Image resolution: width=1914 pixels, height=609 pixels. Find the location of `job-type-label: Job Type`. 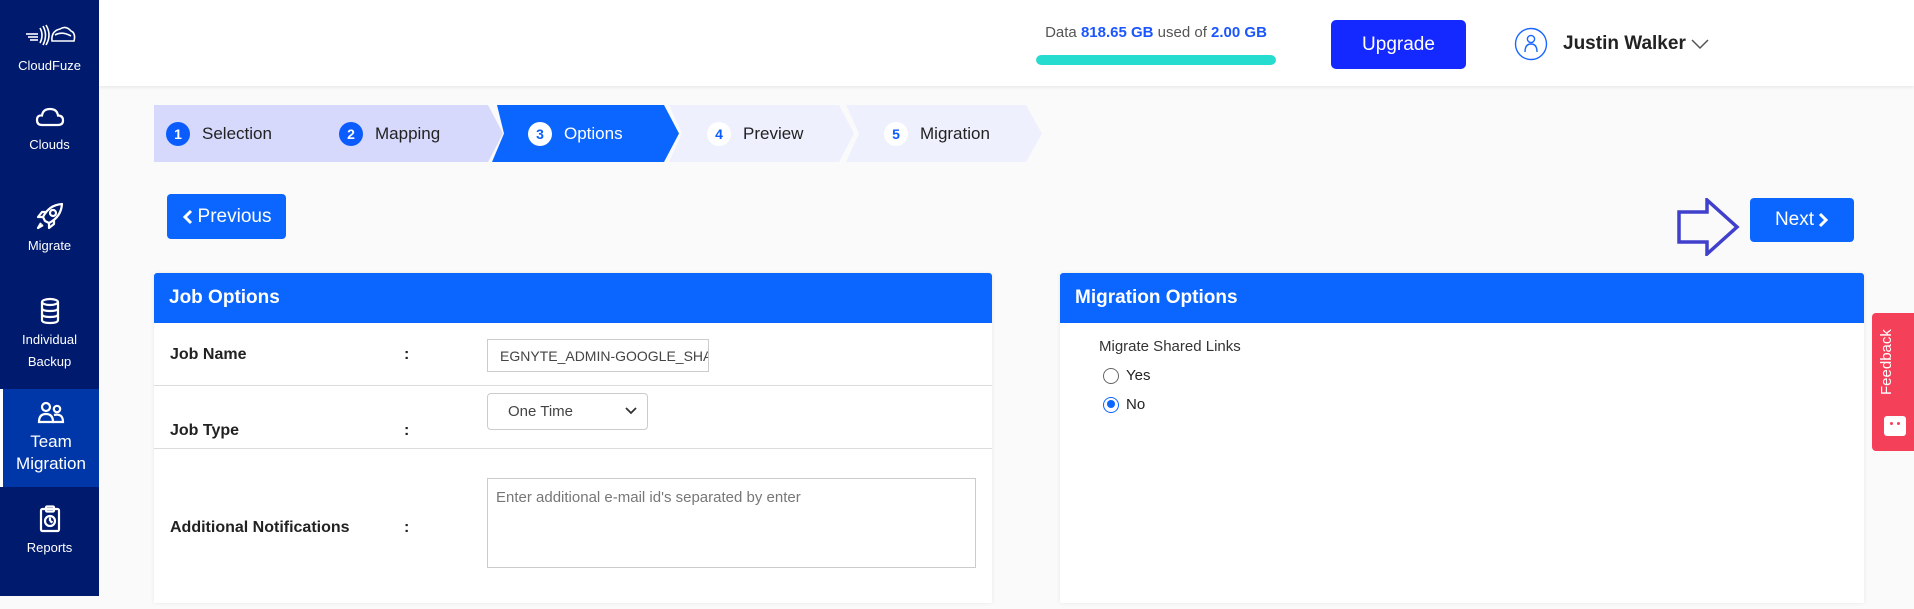

job-type-label: Job Type is located at coordinates (205, 430).